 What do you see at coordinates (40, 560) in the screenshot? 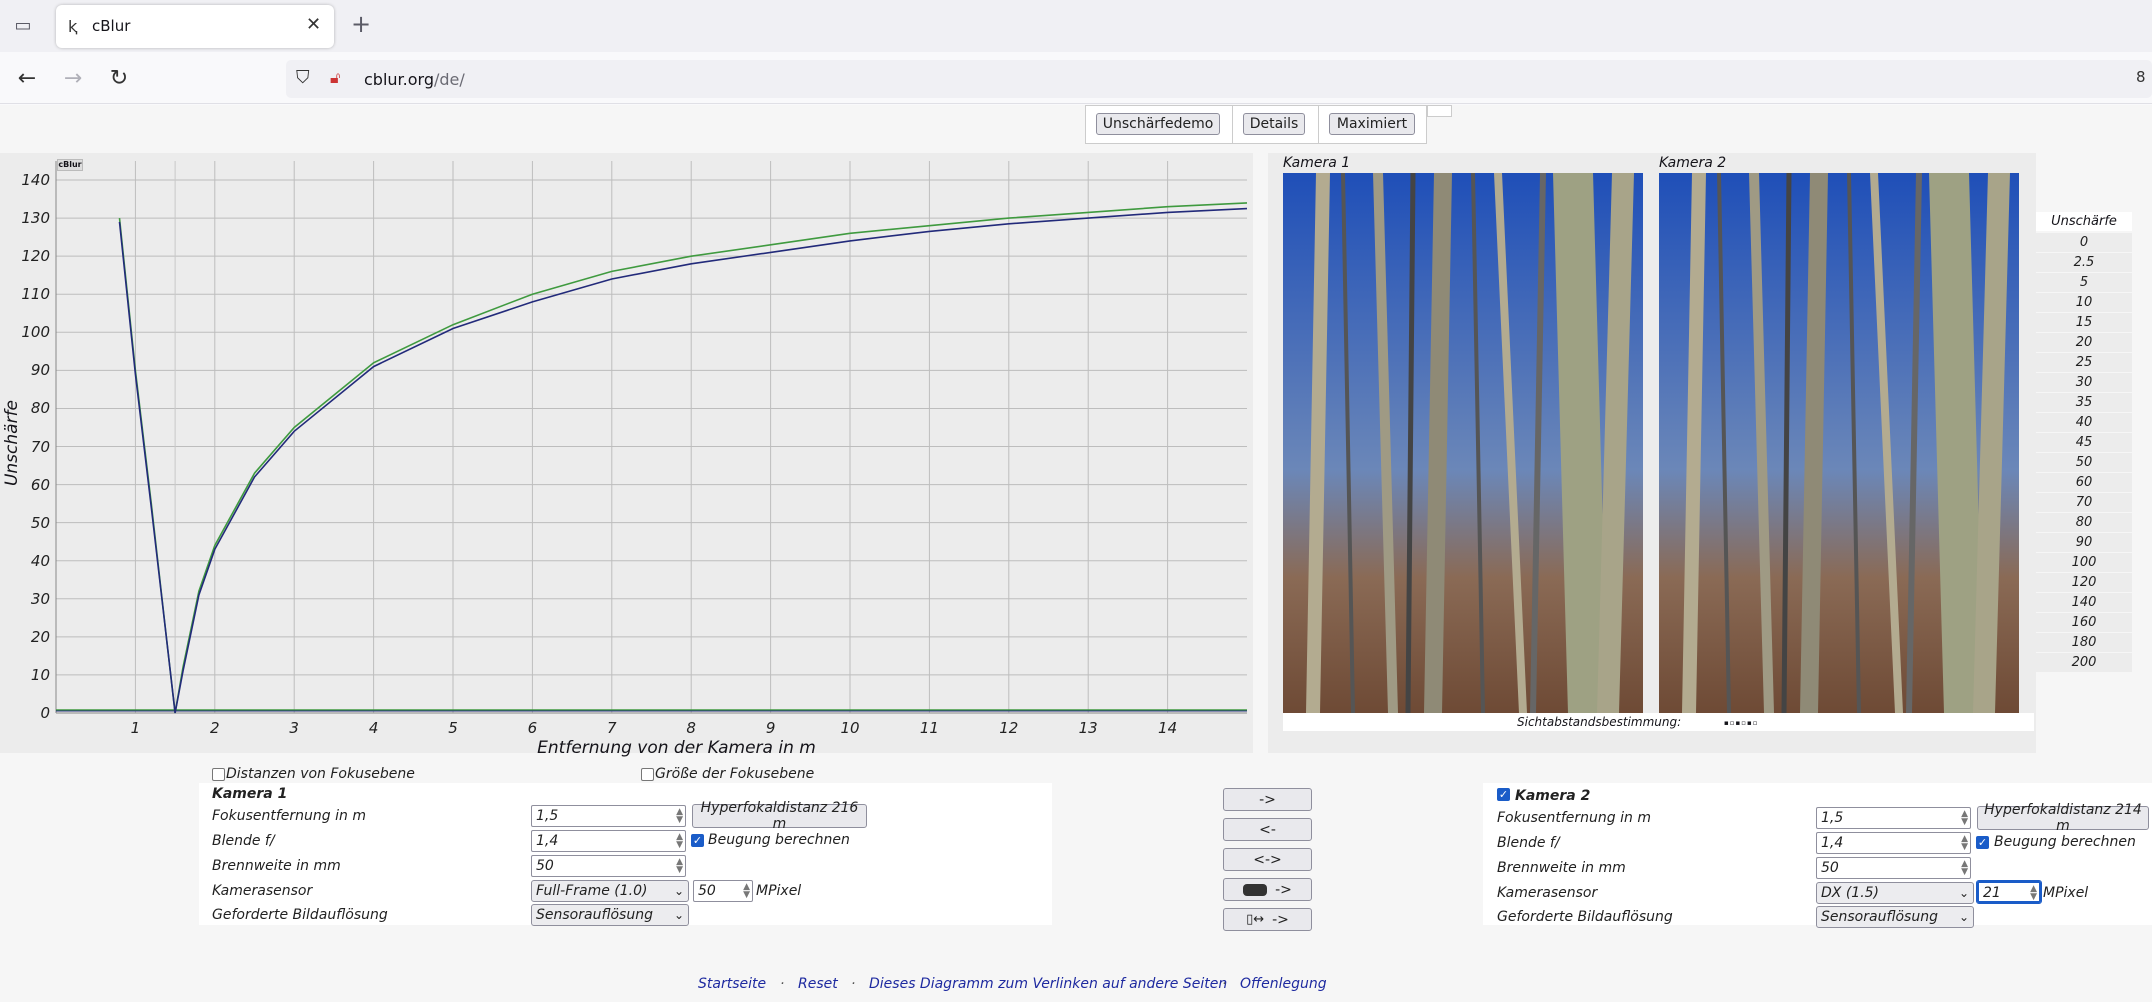
I see `y-tick-label: 40` at bounding box center [40, 560].